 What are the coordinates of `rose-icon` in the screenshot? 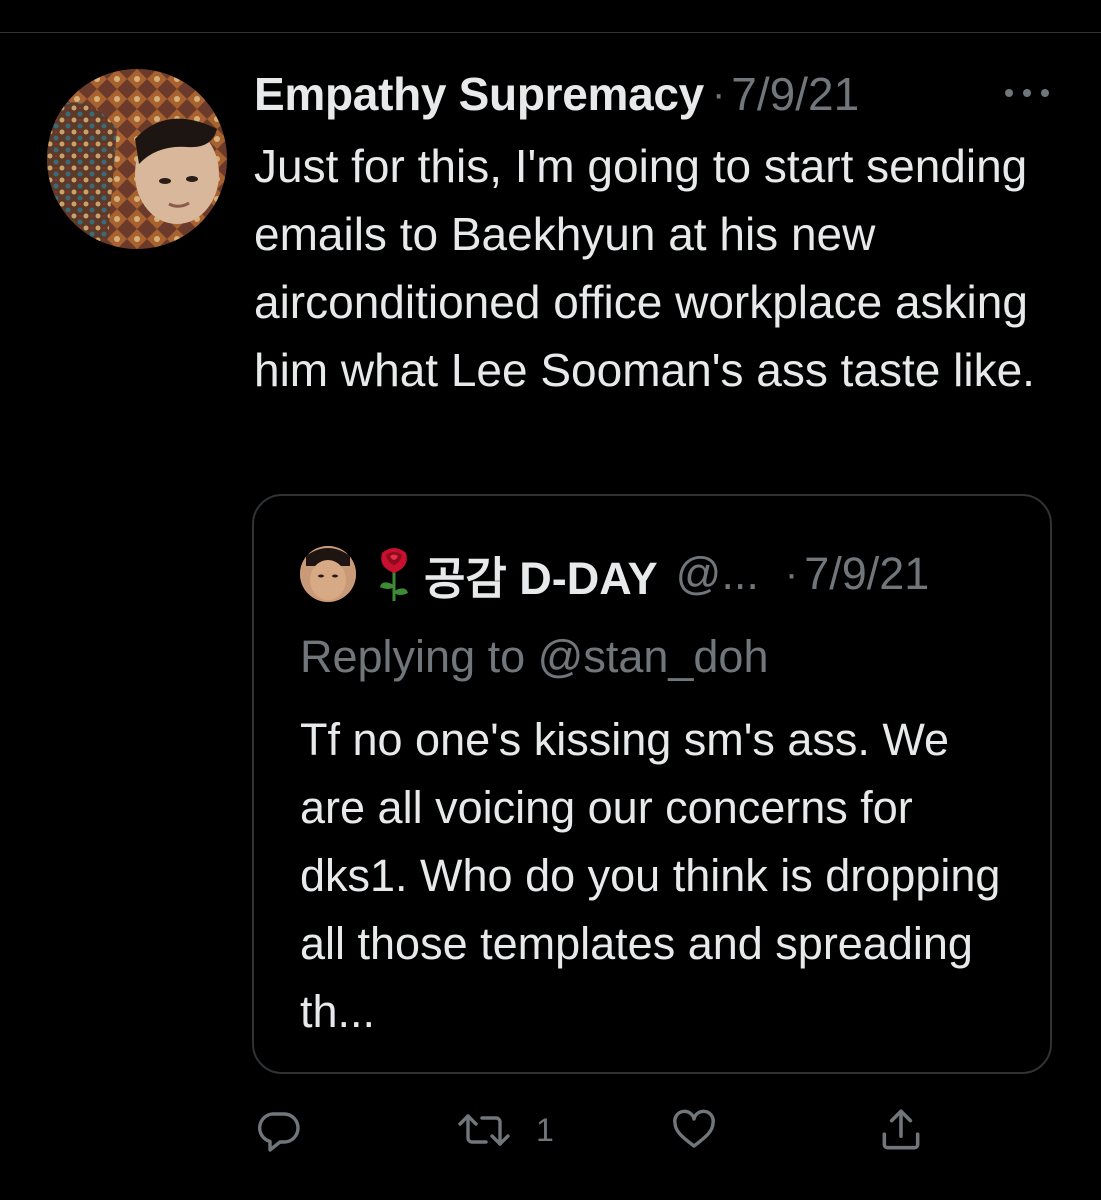 It's located at (394, 574).